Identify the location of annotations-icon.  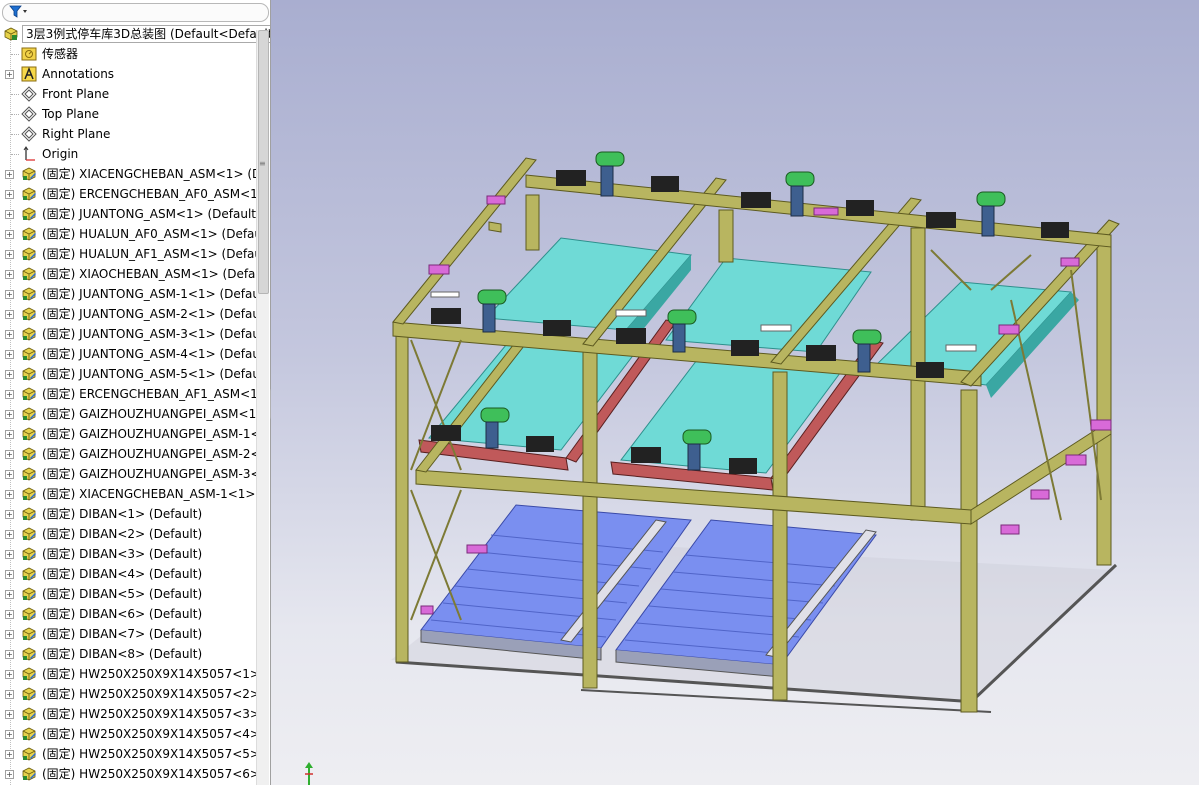
(29, 74).